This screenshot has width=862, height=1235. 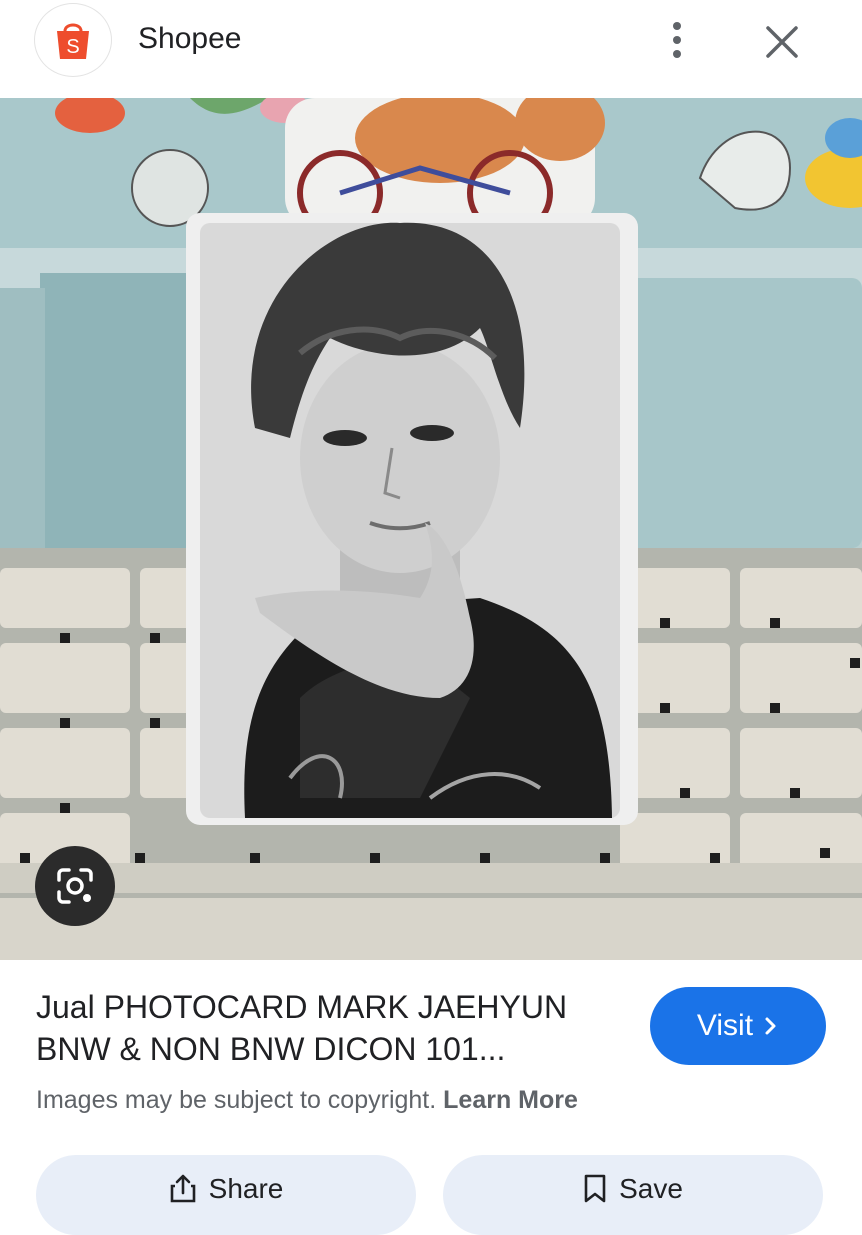 I want to click on visit-button: Visit, so click(x=738, y=1026).